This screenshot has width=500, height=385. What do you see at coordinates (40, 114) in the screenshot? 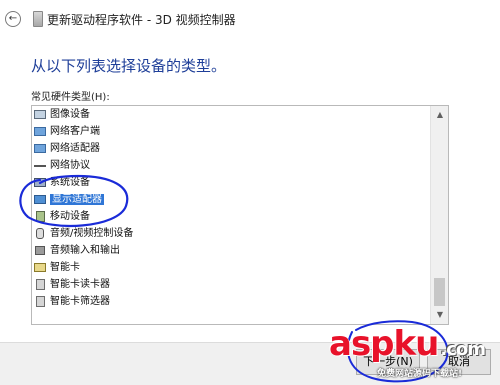
I see `imaging-device-icon` at bounding box center [40, 114].